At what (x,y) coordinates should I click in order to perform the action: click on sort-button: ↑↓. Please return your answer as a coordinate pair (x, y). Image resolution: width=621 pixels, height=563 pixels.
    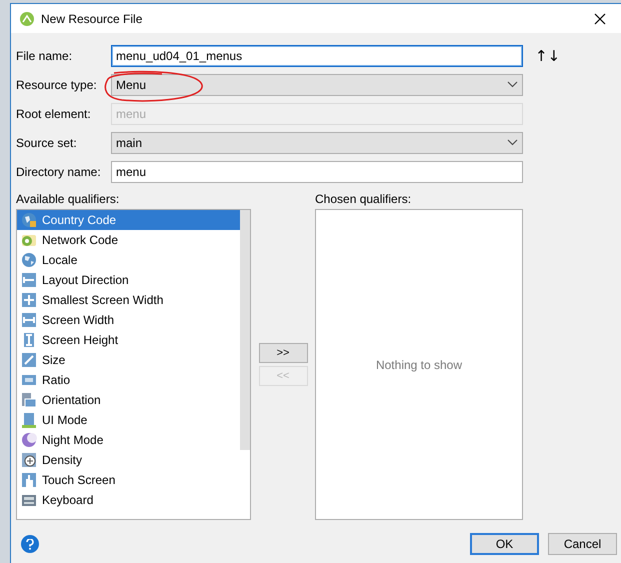
    Looking at the image, I should click on (547, 55).